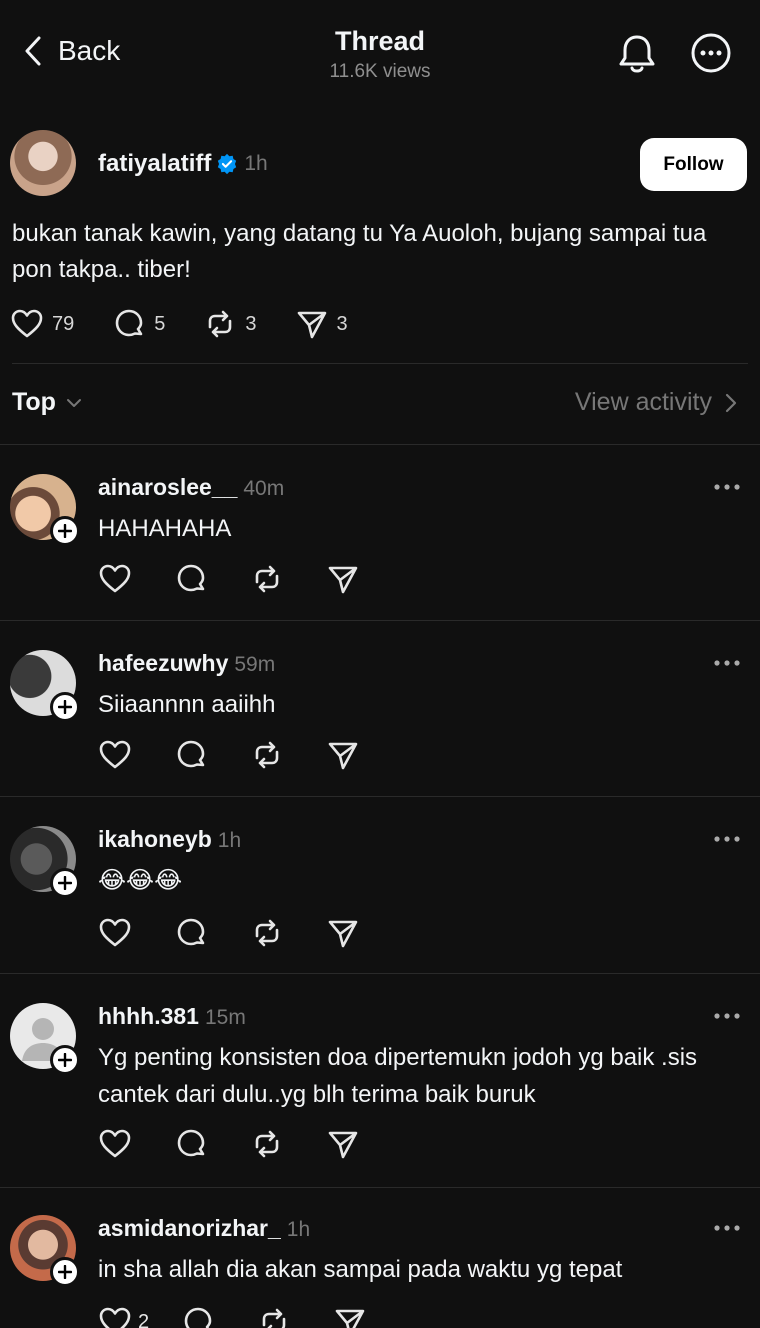  Describe the element at coordinates (255, 664) in the screenshot. I see `reply-time: 59m` at that location.